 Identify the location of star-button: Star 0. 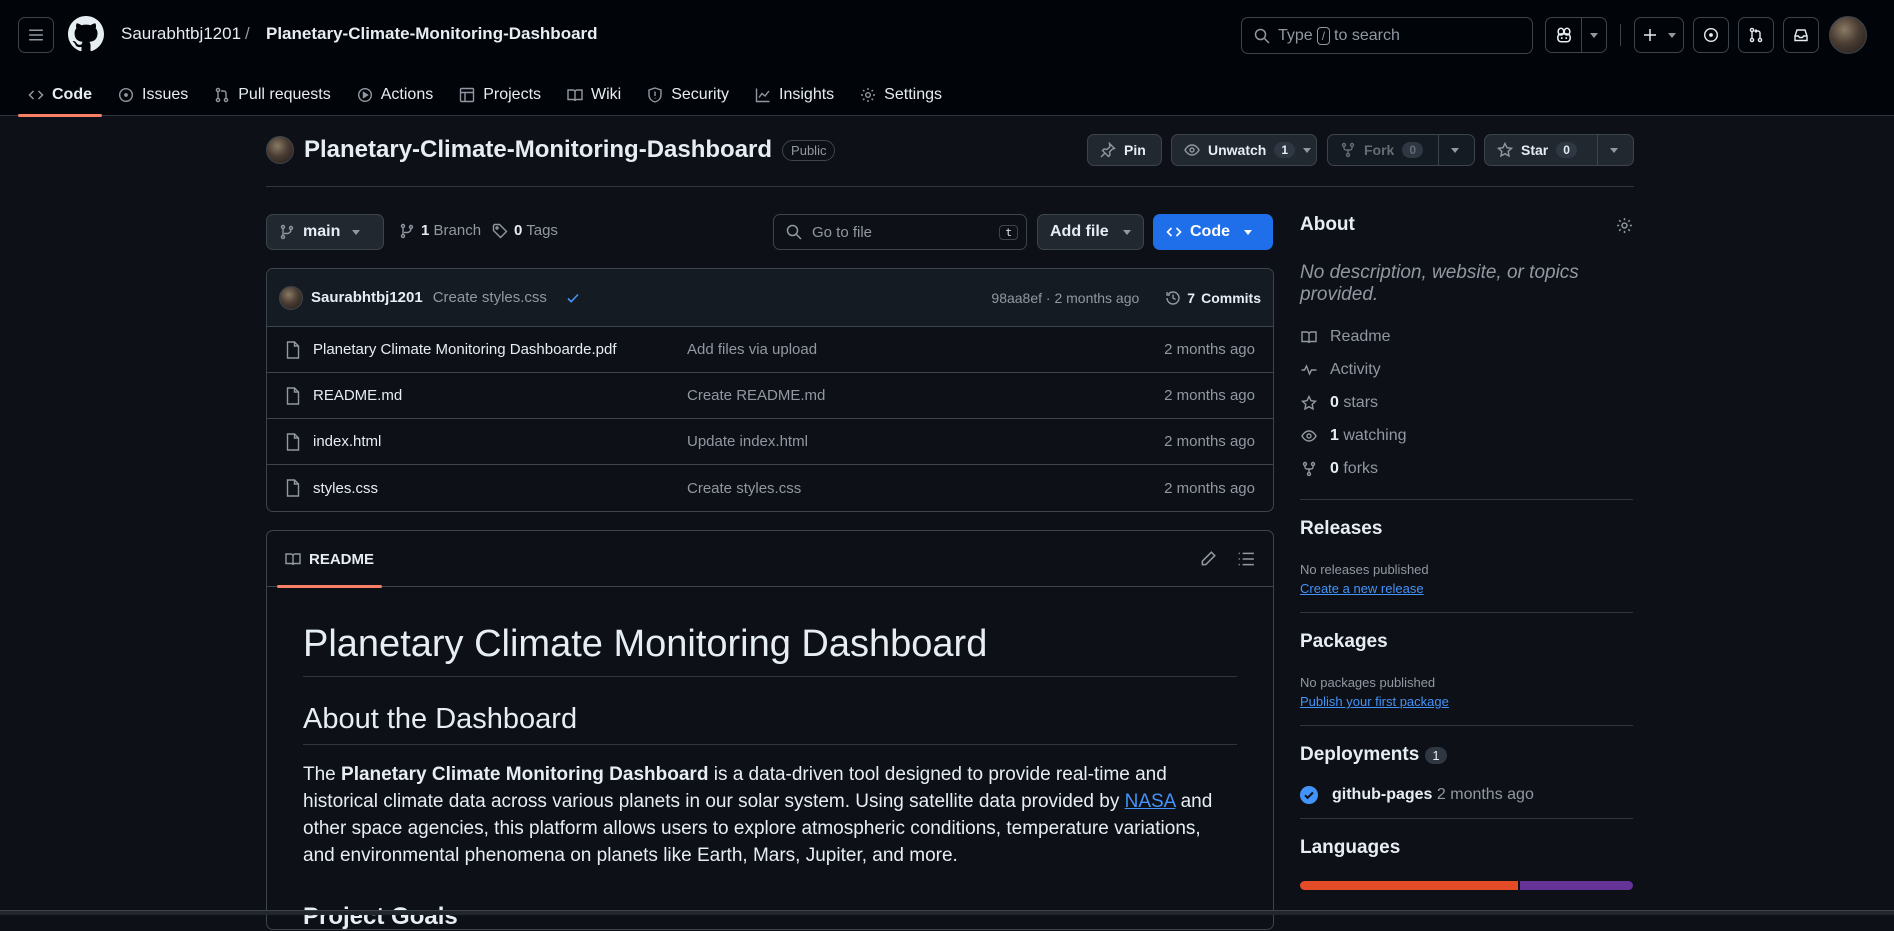
(1559, 150).